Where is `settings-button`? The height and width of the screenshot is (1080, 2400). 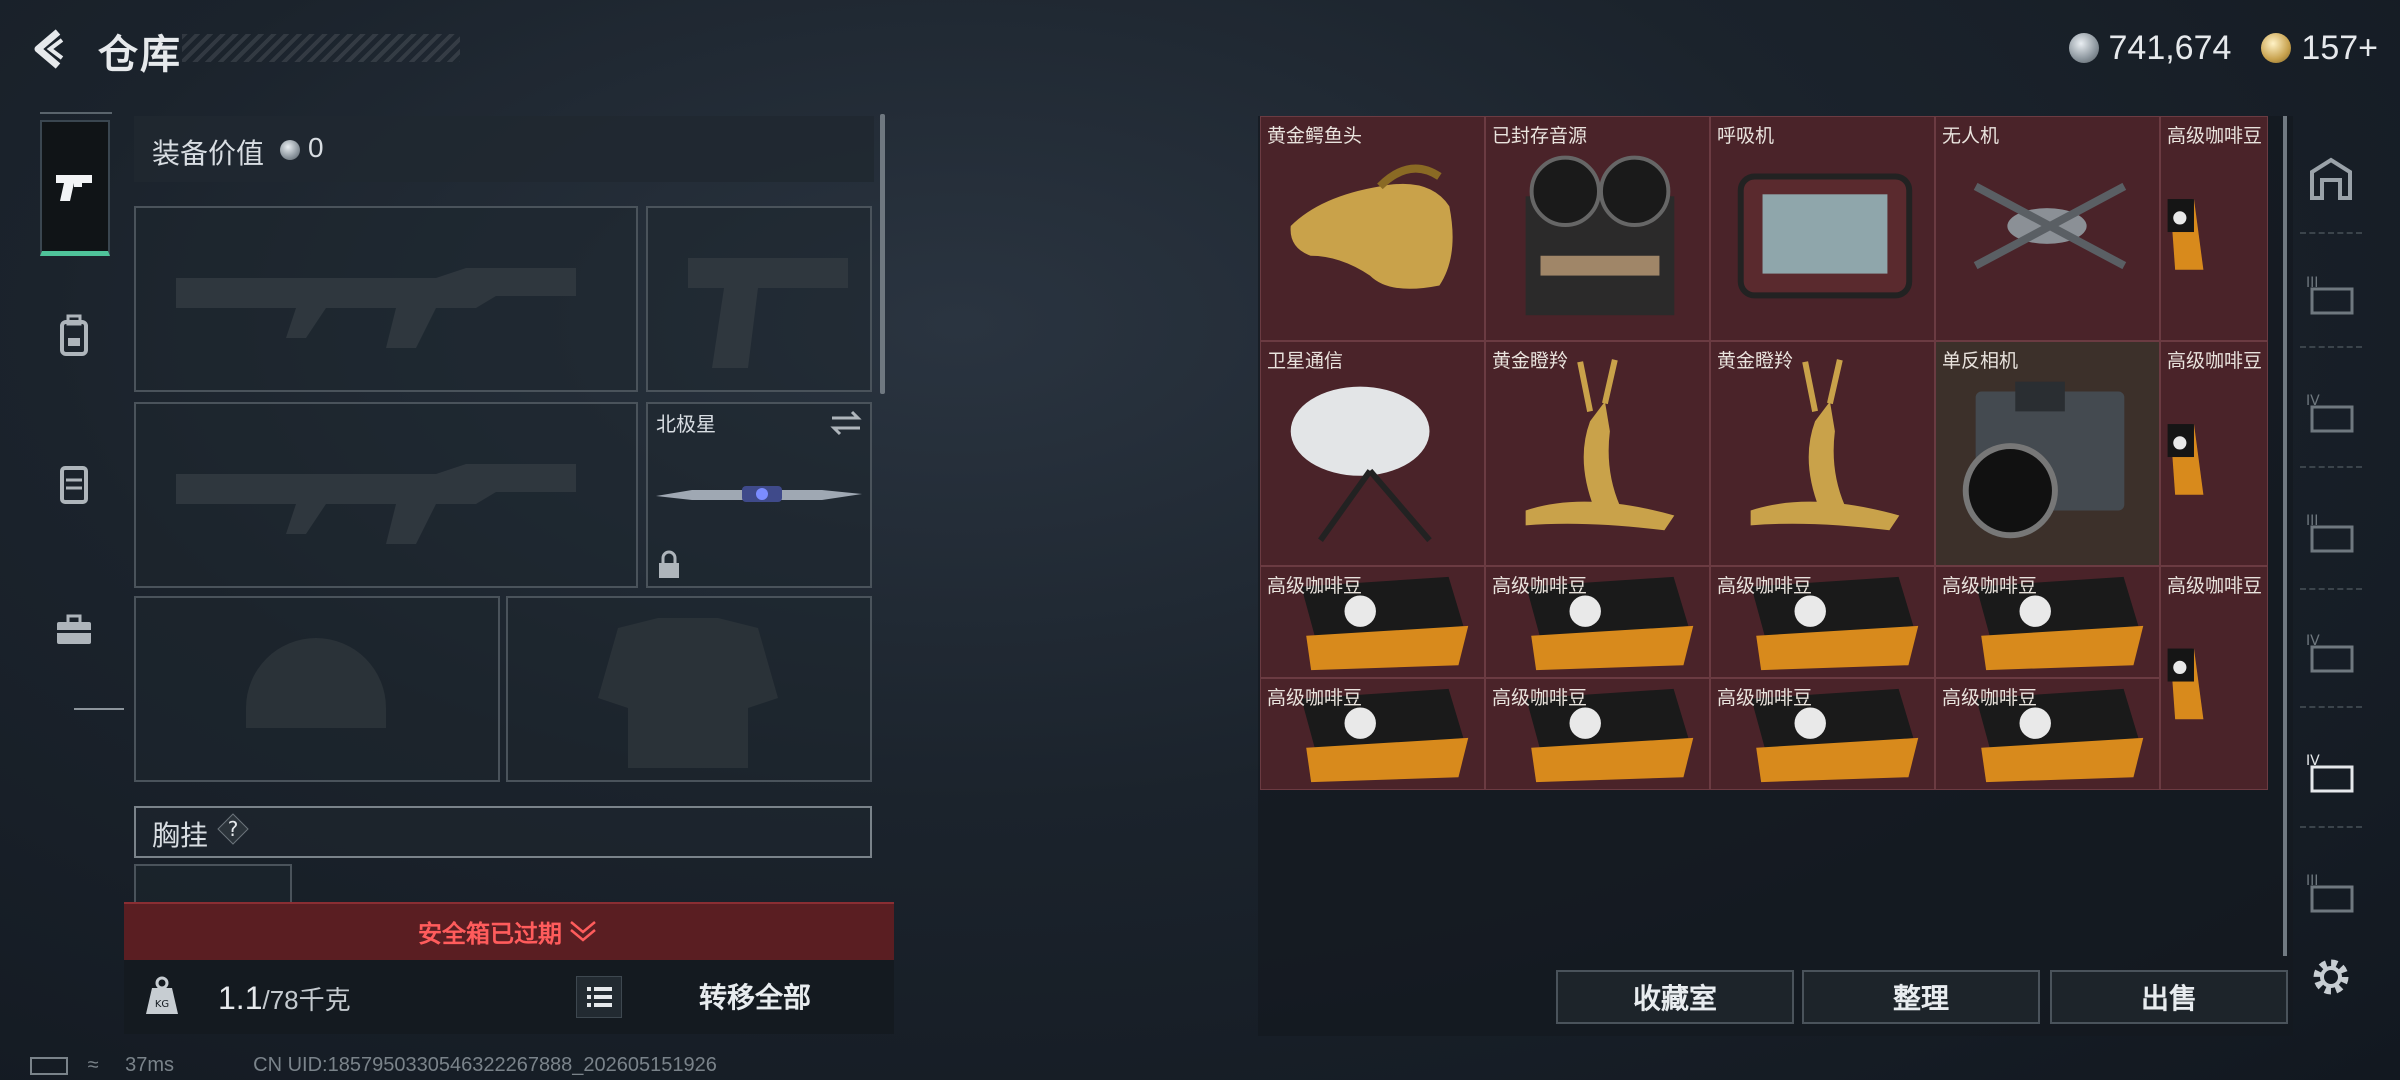
settings-button is located at coordinates (2331, 977).